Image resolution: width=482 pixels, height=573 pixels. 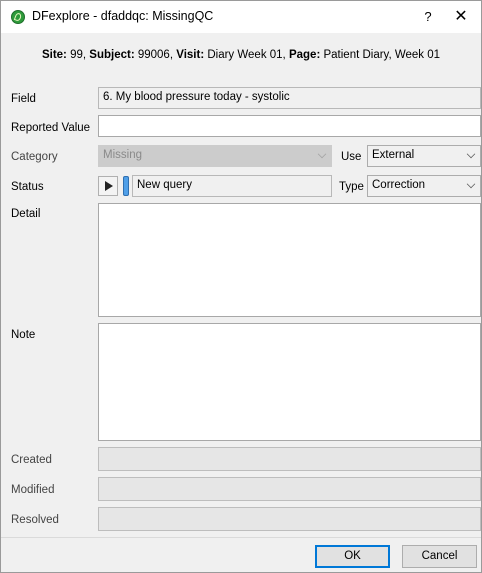 What do you see at coordinates (112, 55) in the screenshot?
I see `subject-label: Subject:` at bounding box center [112, 55].